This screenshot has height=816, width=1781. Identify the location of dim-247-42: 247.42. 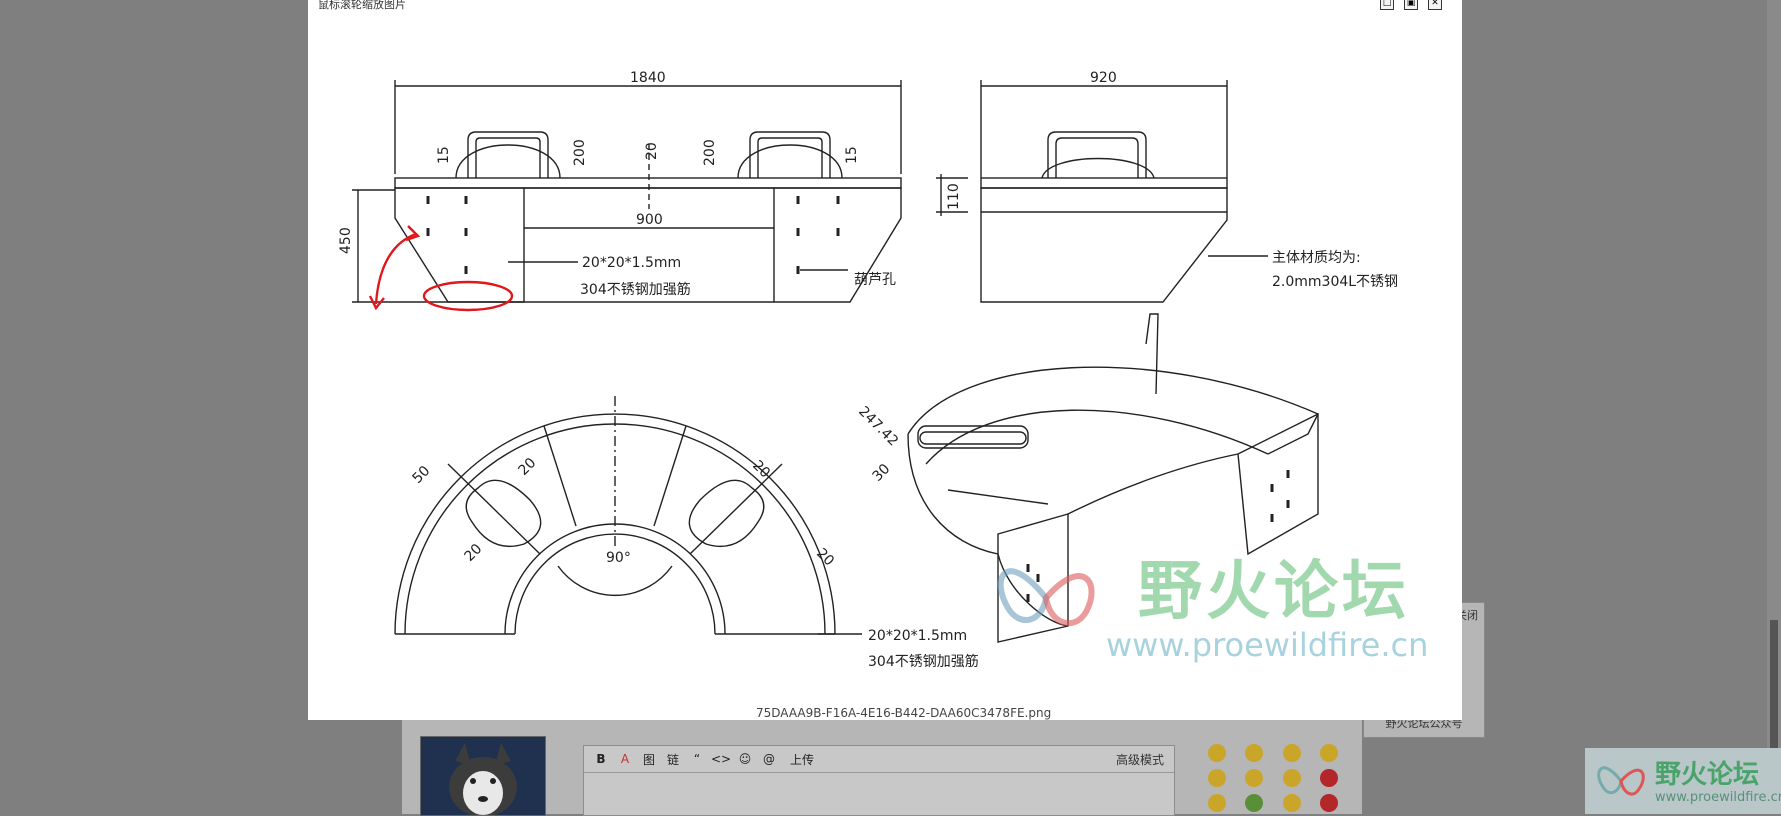
(878, 427).